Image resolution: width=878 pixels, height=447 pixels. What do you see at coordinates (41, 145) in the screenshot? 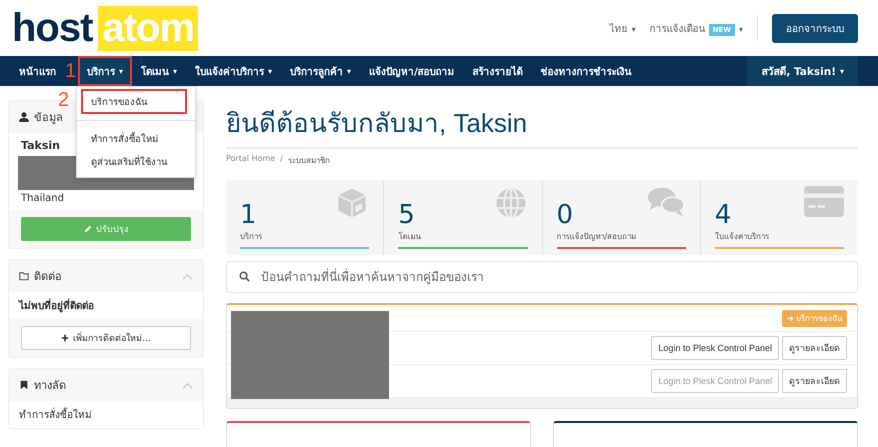
I see `client-name: Taksin` at bounding box center [41, 145].